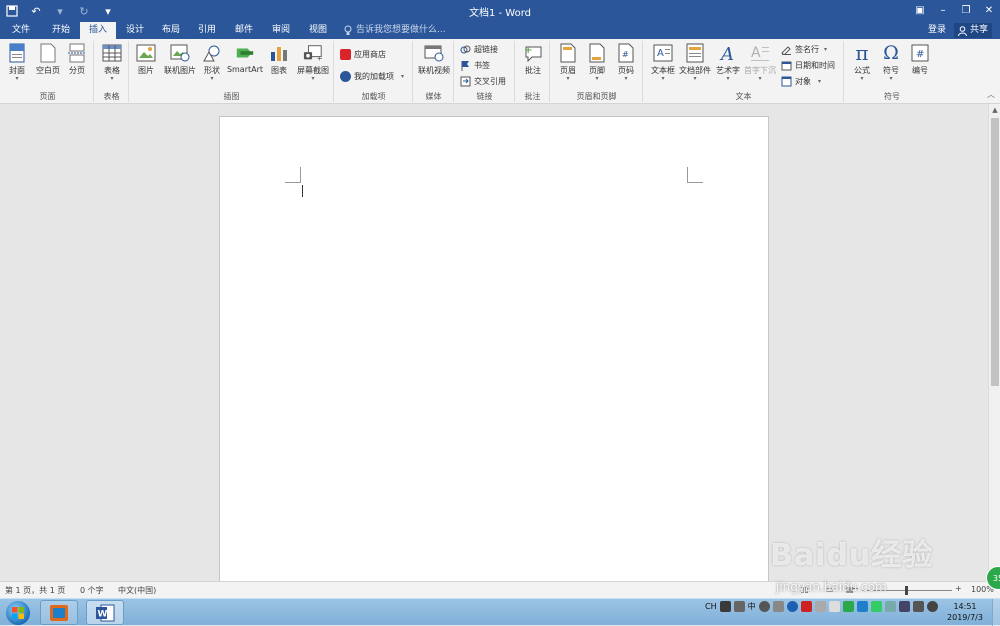 The height and width of the screenshot is (626, 1000). Describe the element at coordinates (279, 59) in the screenshot. I see `chart-button: 图表` at that location.